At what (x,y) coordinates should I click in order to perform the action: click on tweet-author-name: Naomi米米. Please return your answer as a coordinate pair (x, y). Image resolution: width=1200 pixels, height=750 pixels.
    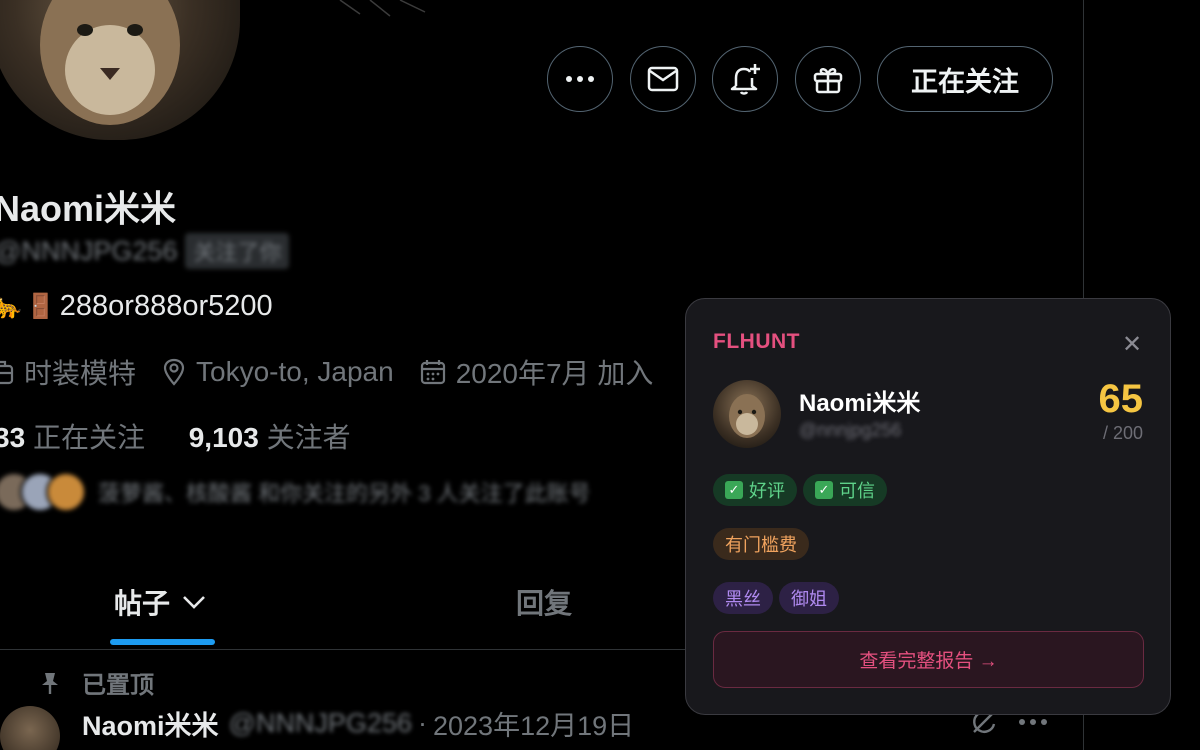
    Looking at the image, I should click on (150, 723).